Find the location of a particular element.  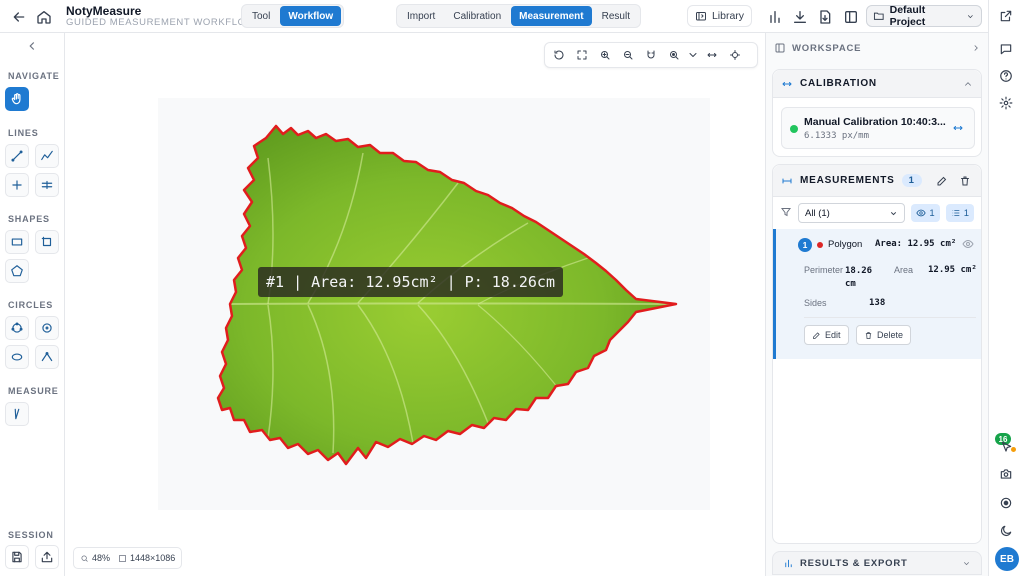

canvas-toolbar is located at coordinates (651, 55).